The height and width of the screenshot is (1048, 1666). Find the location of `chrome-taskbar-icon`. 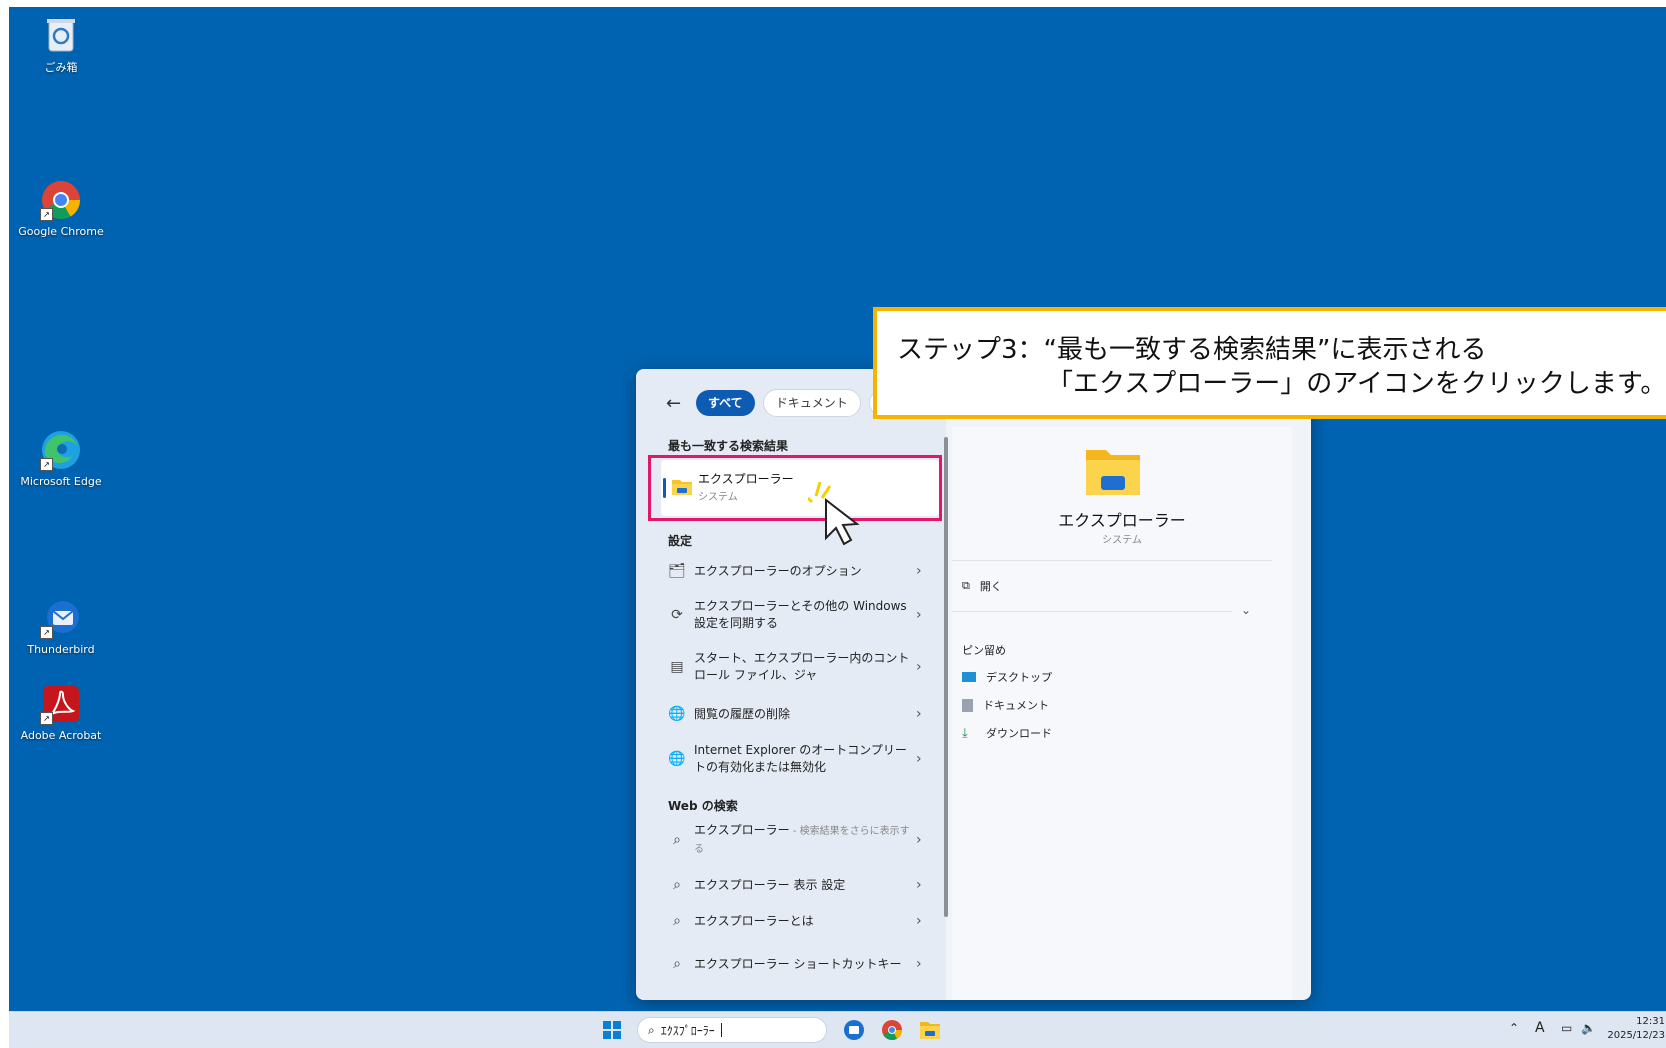

chrome-taskbar-icon is located at coordinates (892, 1030).